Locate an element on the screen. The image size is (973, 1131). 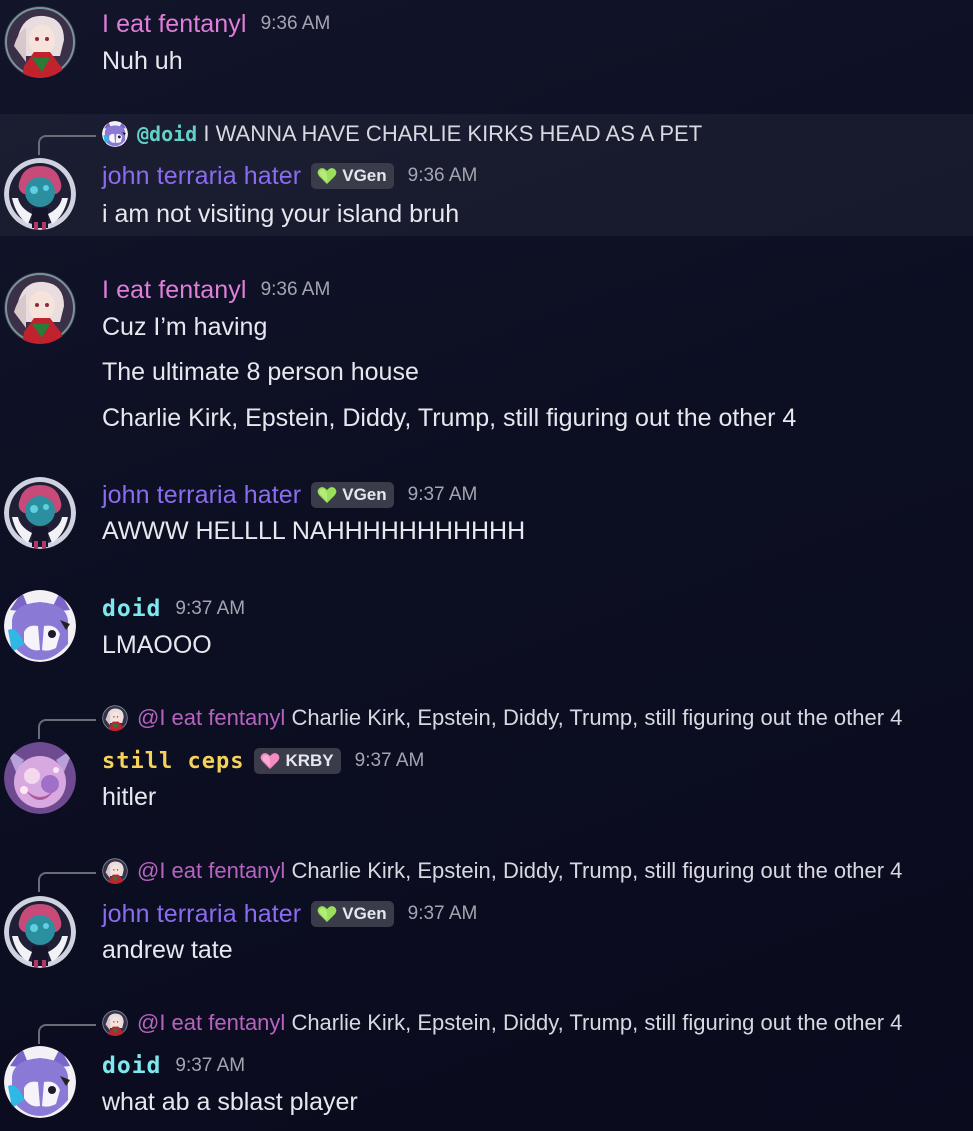
author-name: still ceps is located at coordinates (173, 761).